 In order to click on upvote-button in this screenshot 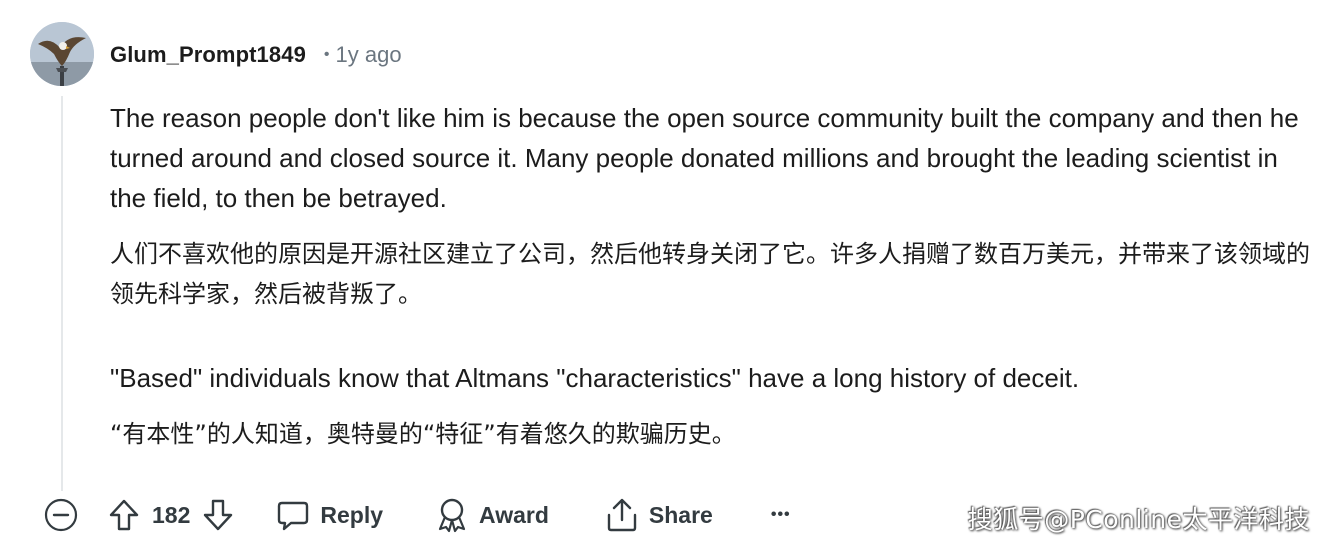, I will do `click(124, 515)`.